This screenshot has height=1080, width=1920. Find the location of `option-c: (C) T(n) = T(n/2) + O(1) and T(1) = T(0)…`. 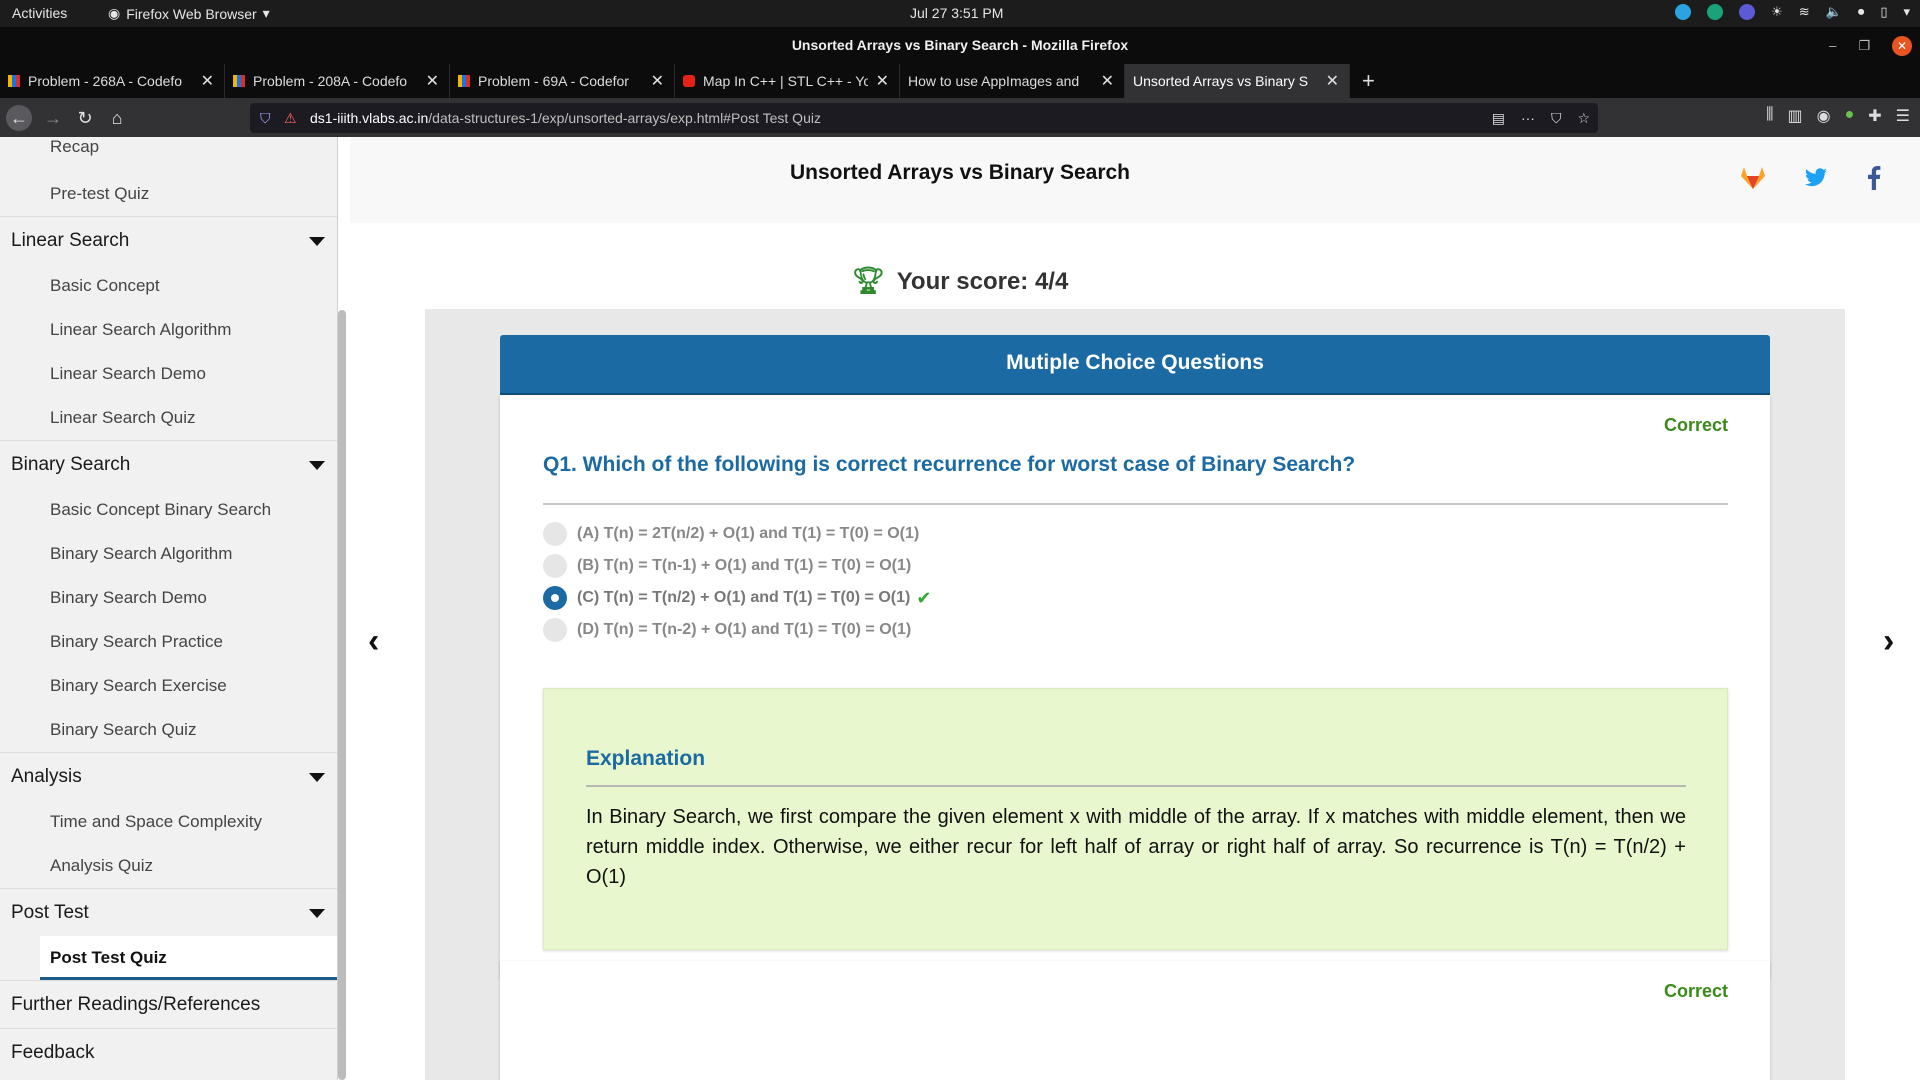

option-c: (C) T(n) = T(n/2) + O(1) and T(1) = T(0)… is located at coordinates (737, 598).